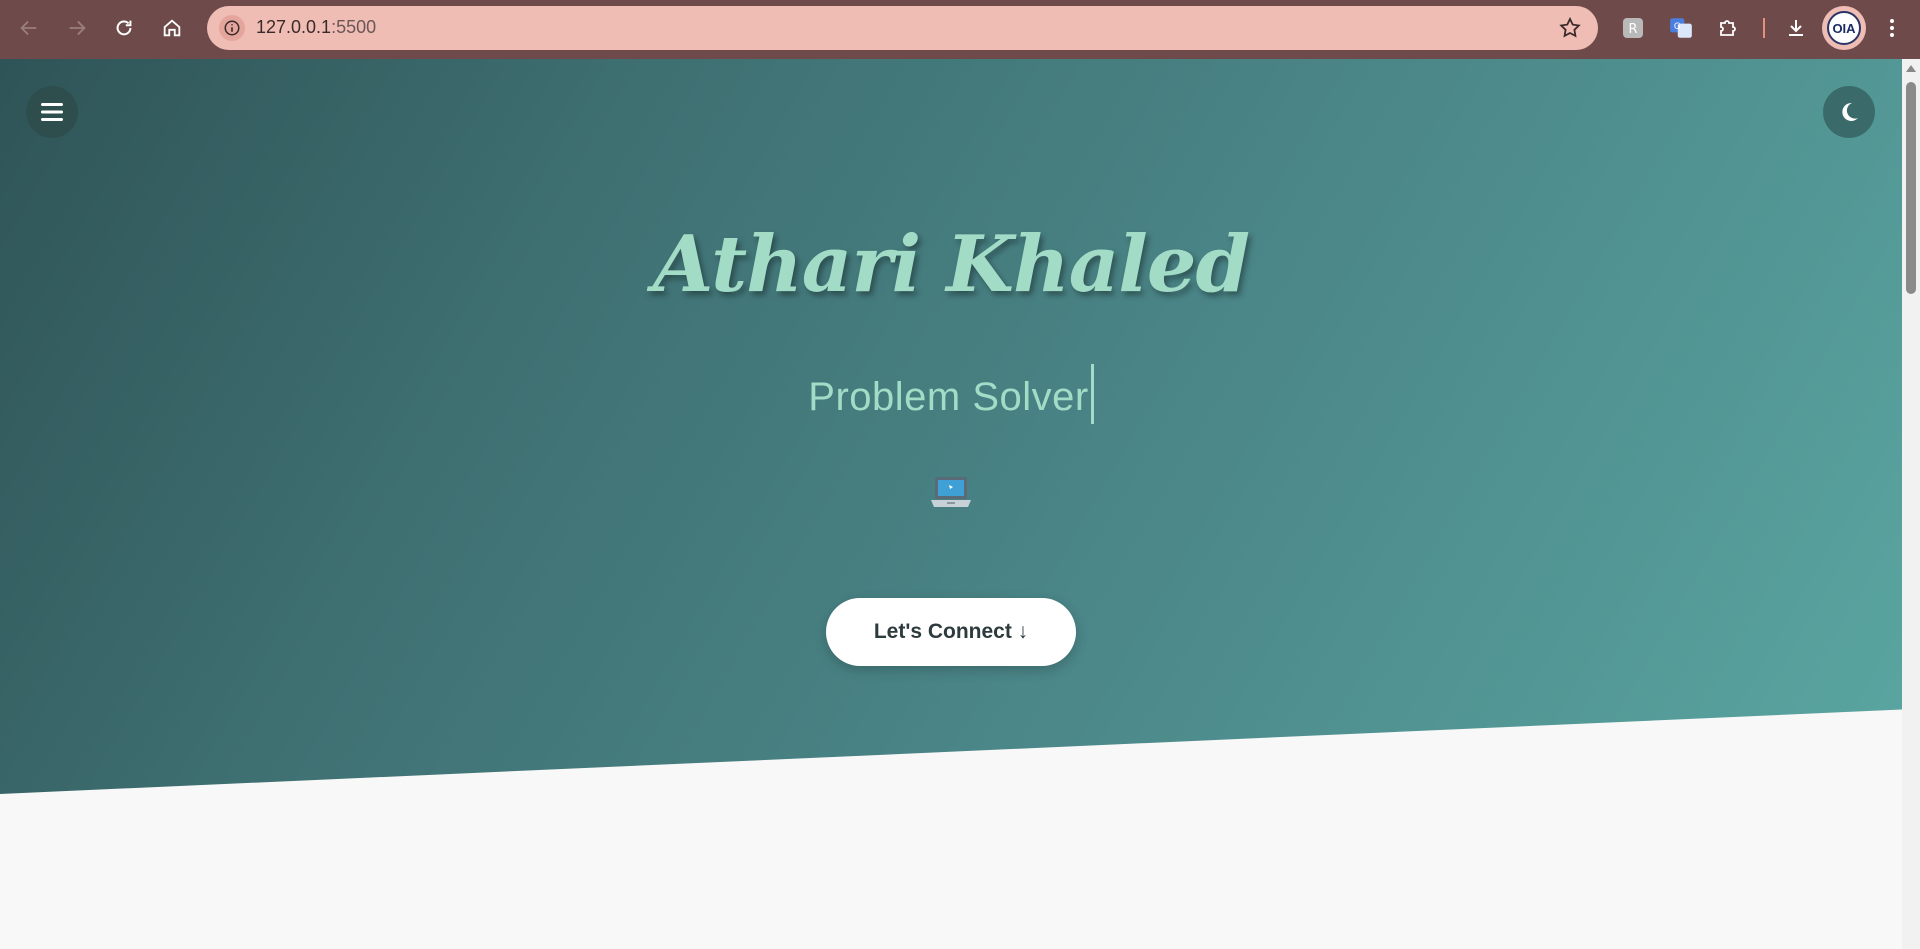 This screenshot has width=1920, height=949. Describe the element at coordinates (948, 397) in the screenshot. I see `hero-role: Problem Solver` at that location.